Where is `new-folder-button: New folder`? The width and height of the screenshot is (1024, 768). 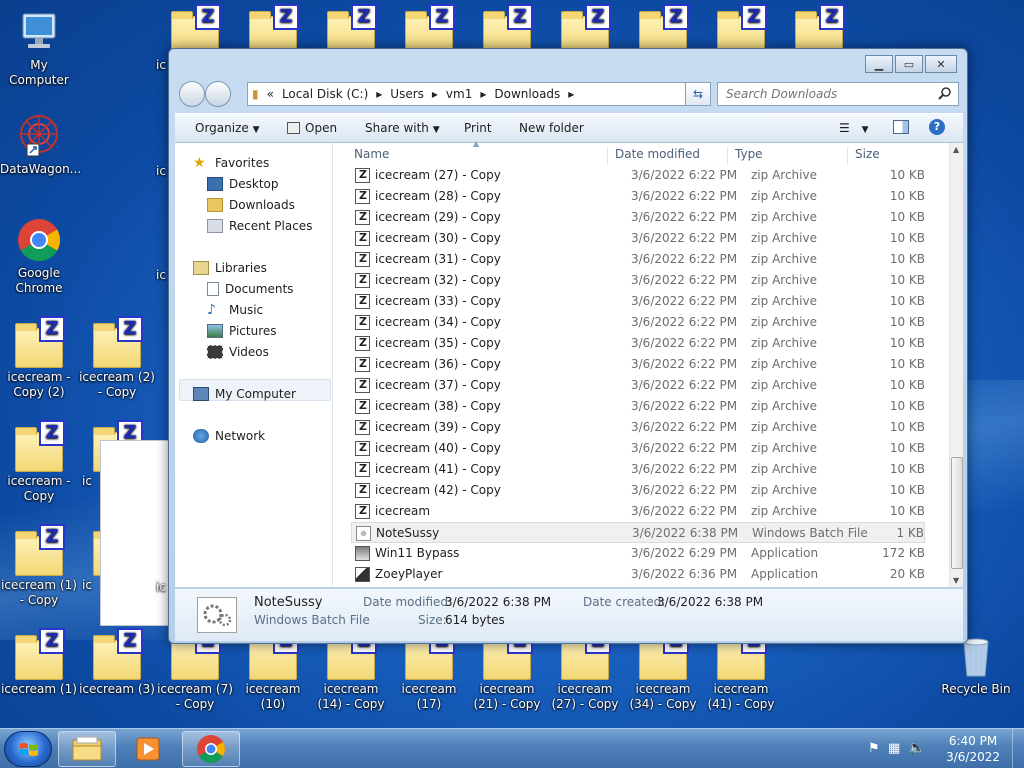 new-folder-button: New folder is located at coordinates (551, 128).